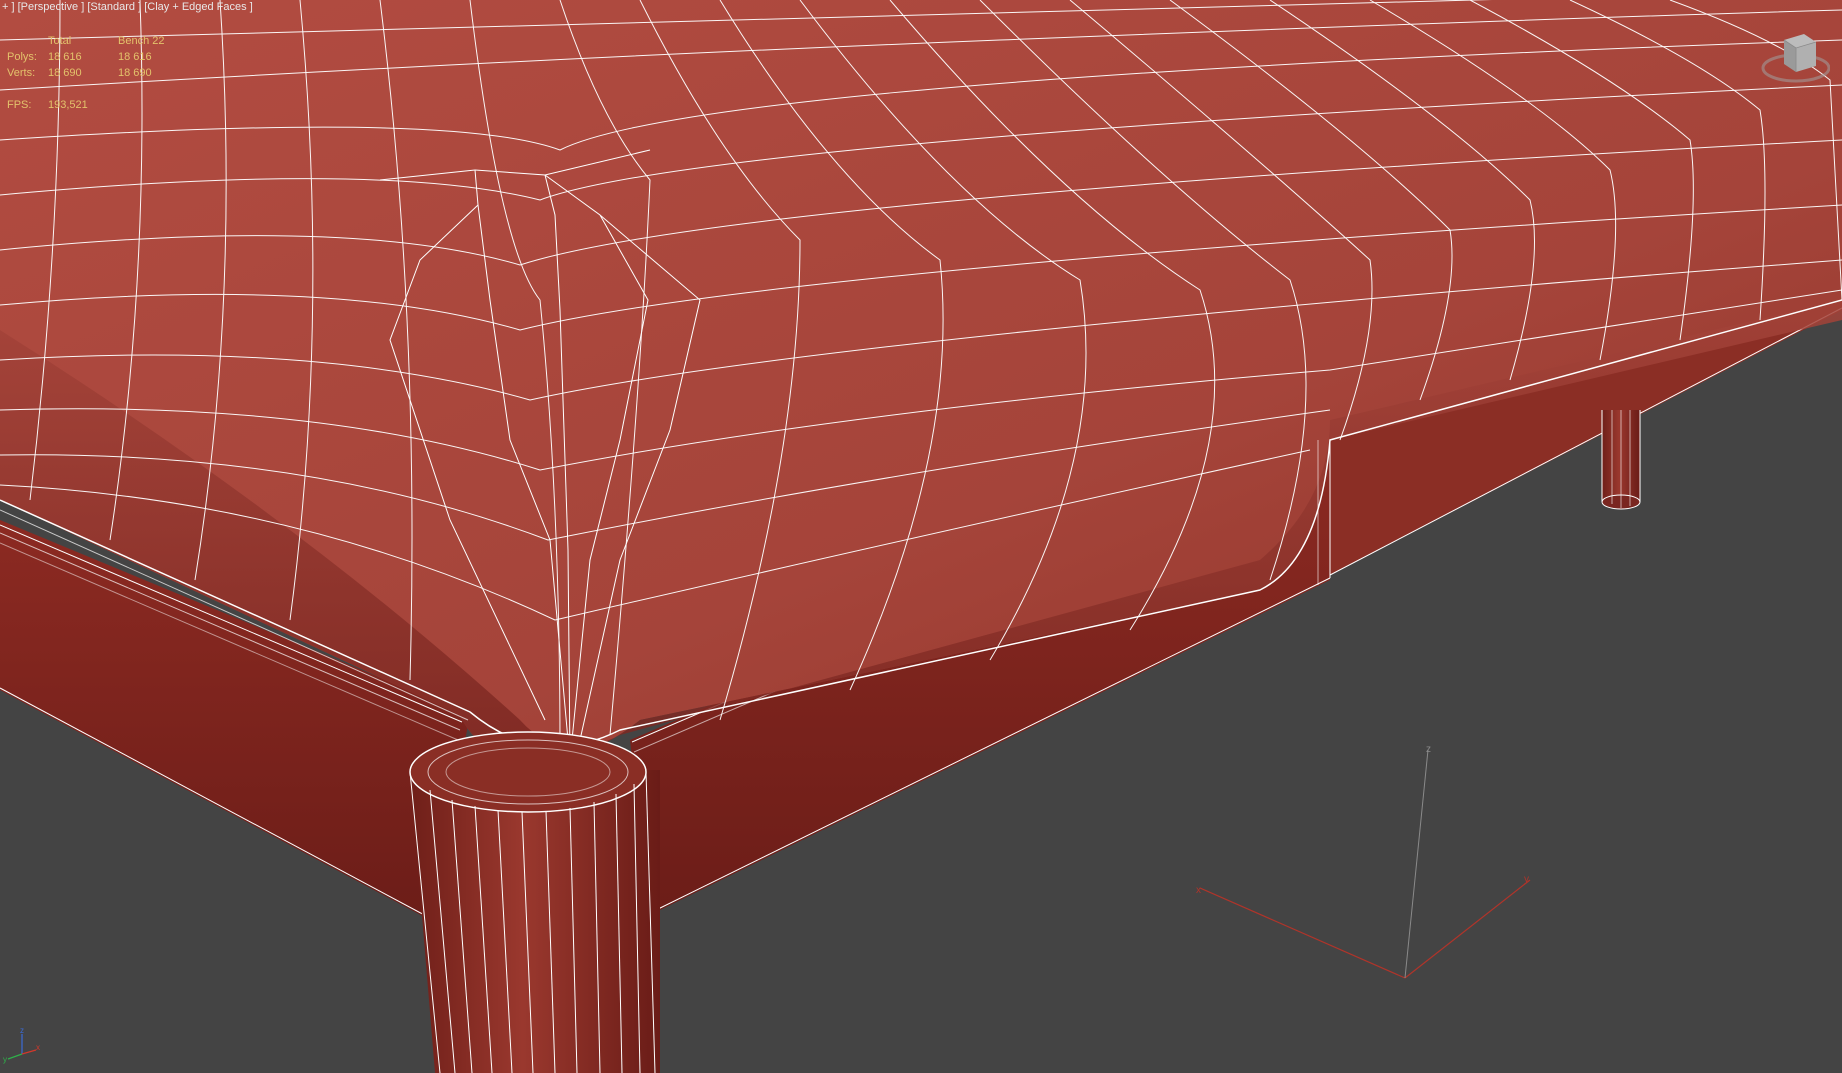 This screenshot has height=1073, width=1842. I want to click on stats-fps-row: FPS: 193,521, so click(92, 105).